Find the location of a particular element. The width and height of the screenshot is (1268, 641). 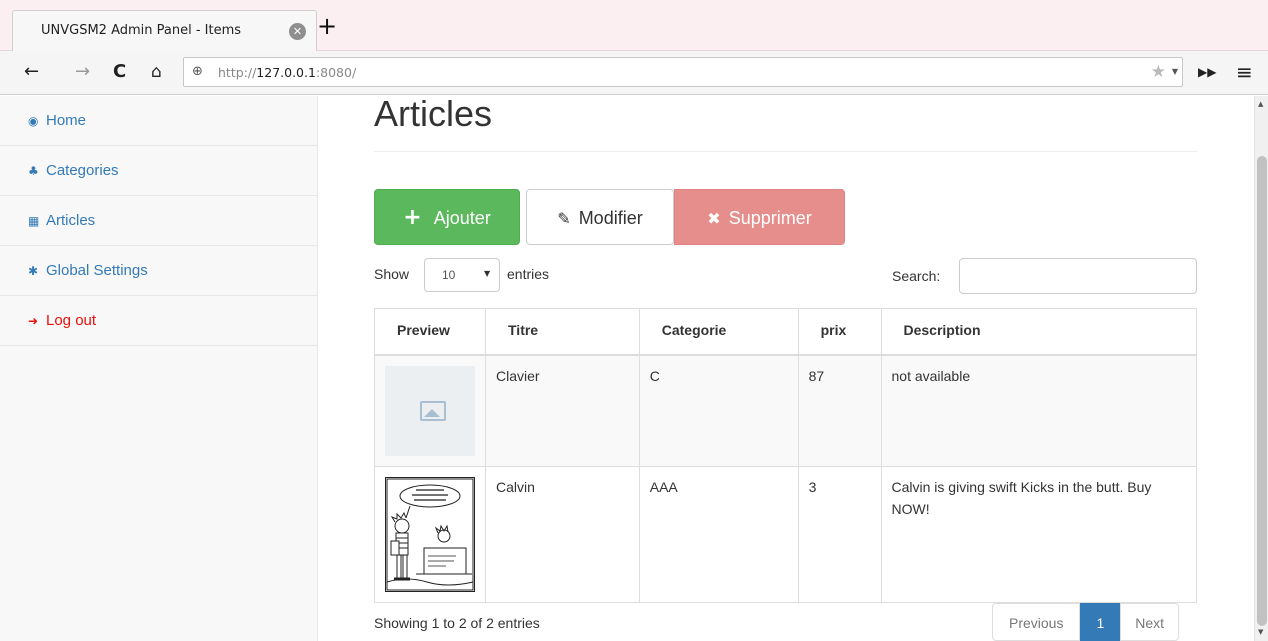

sitemap-icon: ♣ is located at coordinates (33, 171).